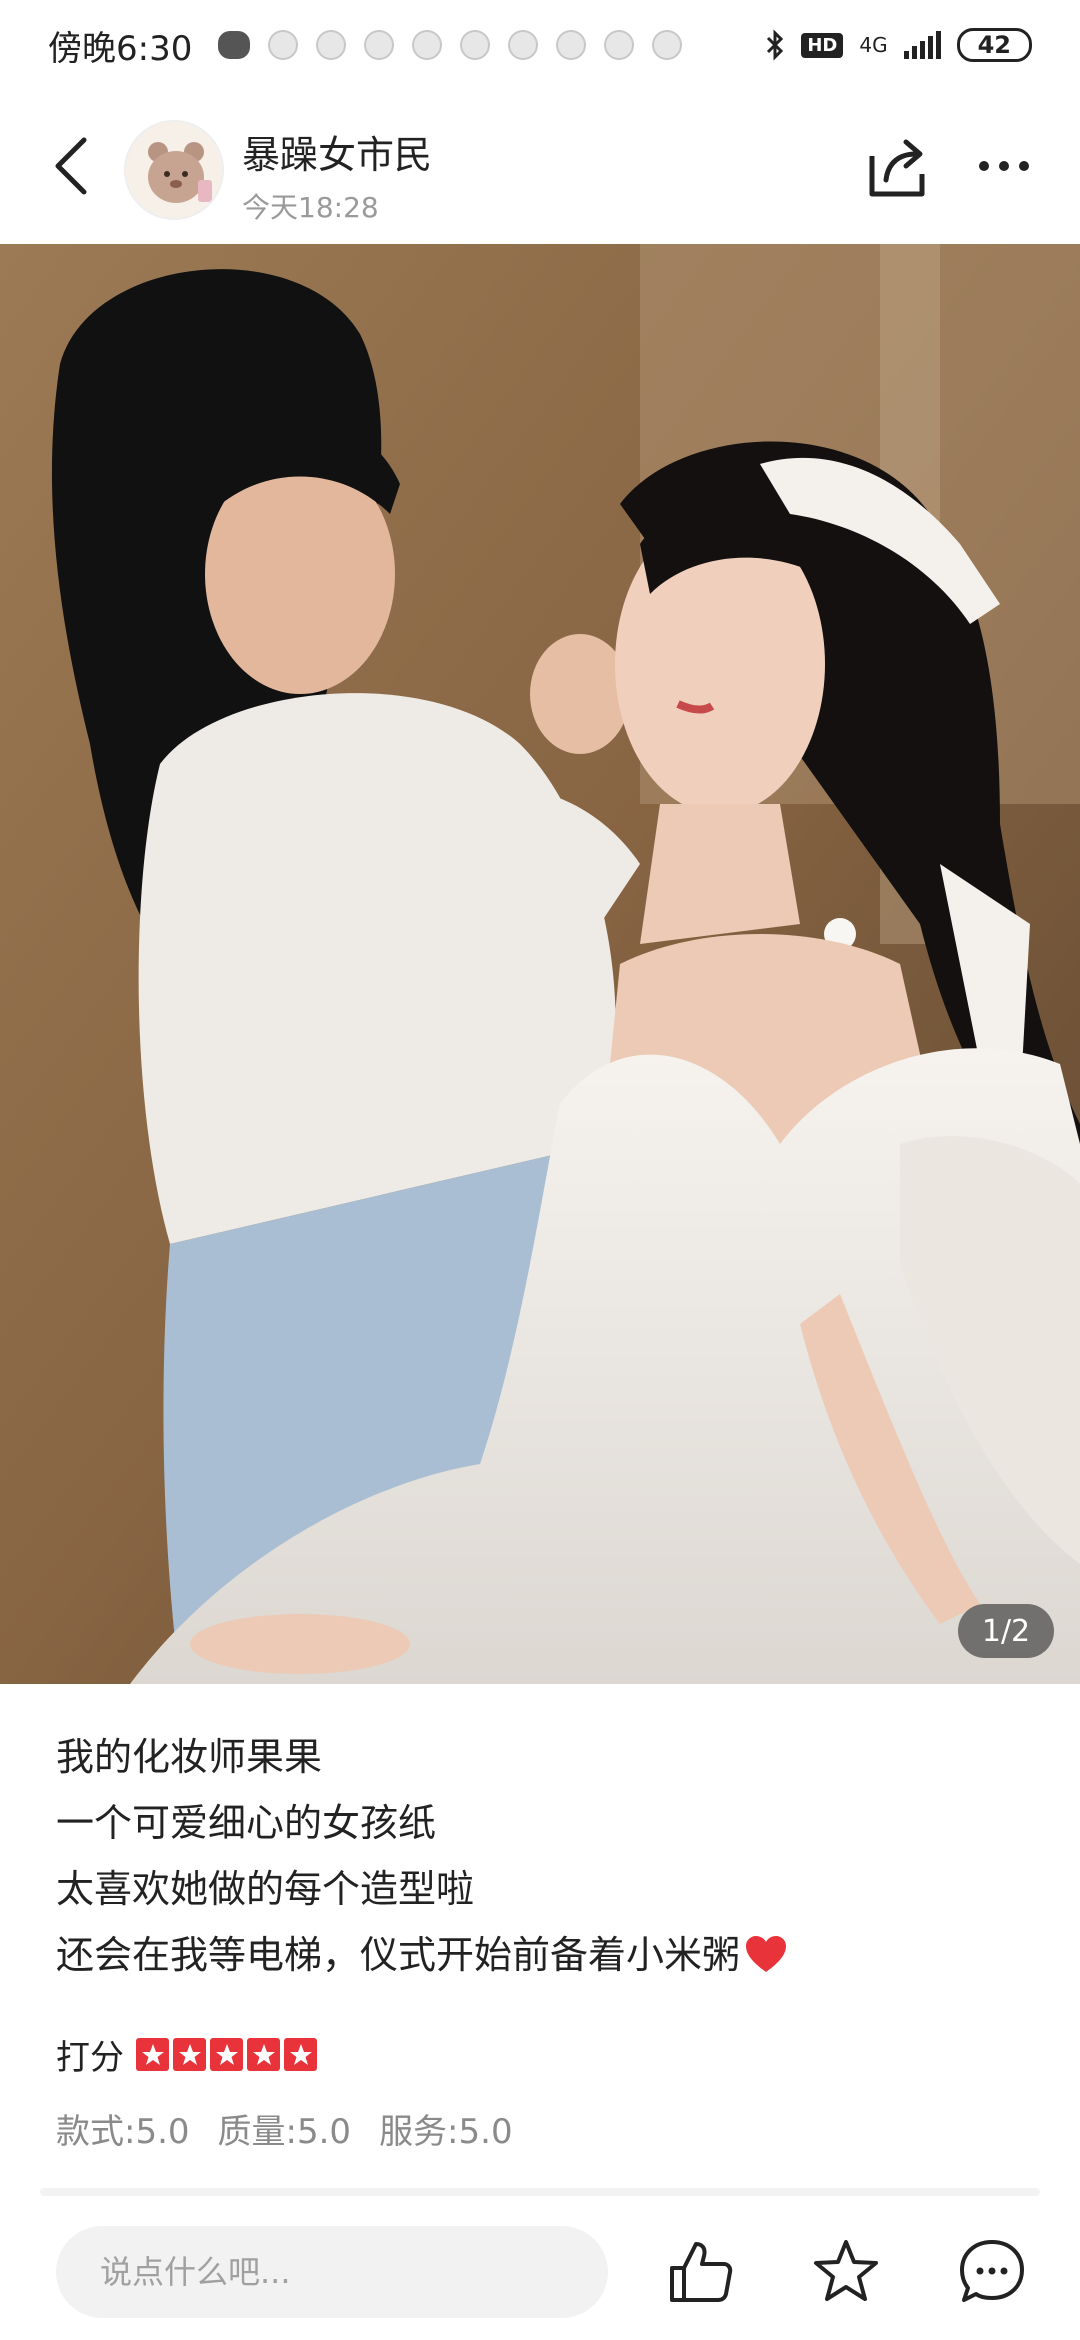  I want to click on hd-badge: HD, so click(822, 45).